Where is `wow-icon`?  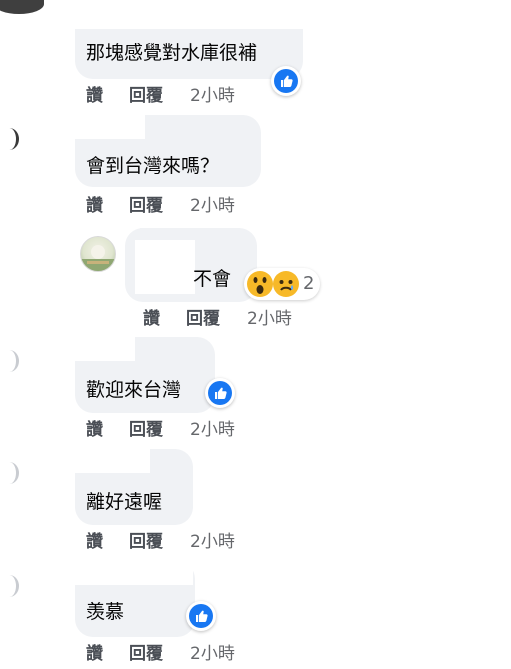 wow-icon is located at coordinates (260, 284).